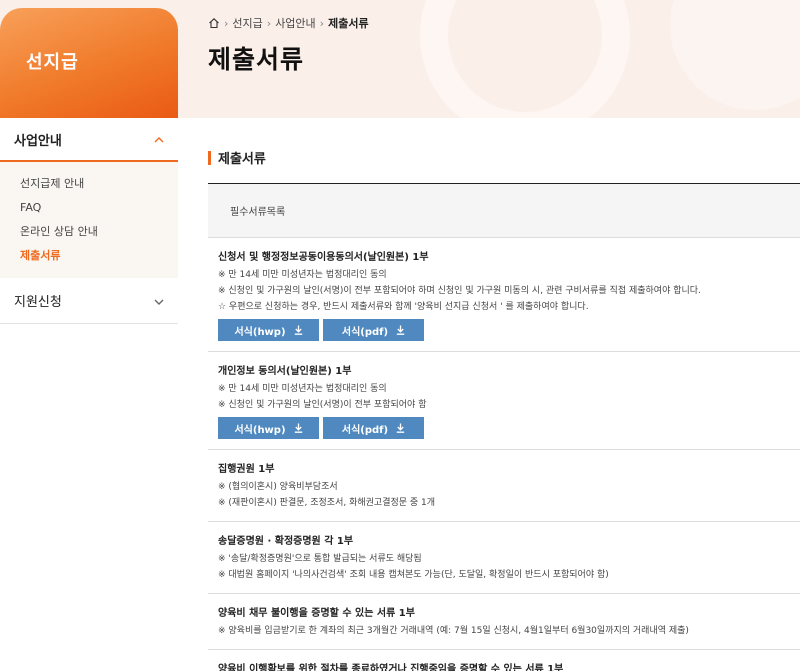  I want to click on section-title-text: 제출서류, so click(242, 159).